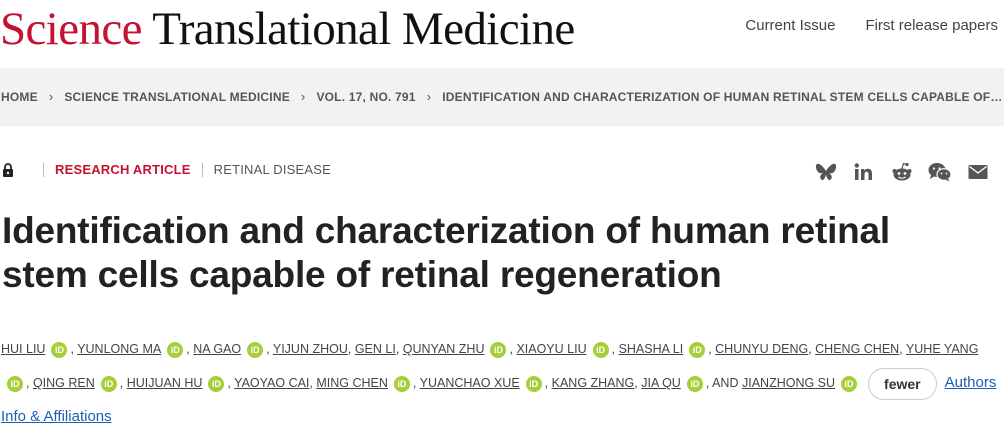 The width and height of the screenshot is (1004, 434). Describe the element at coordinates (177, 97) in the screenshot. I see `breadcrumb-journal: SCIENCE TRANSLATIONAL MEDICINE` at that location.